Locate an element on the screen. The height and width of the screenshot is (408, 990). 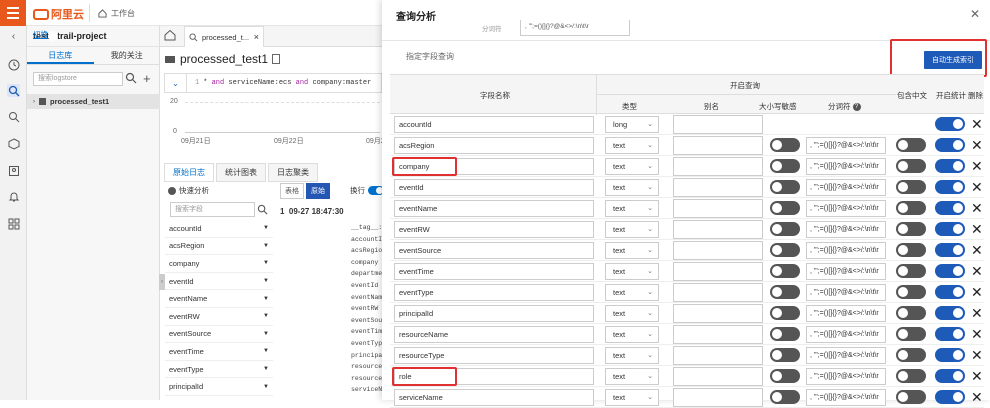
help-icon: ? is located at coordinates (856, 106).